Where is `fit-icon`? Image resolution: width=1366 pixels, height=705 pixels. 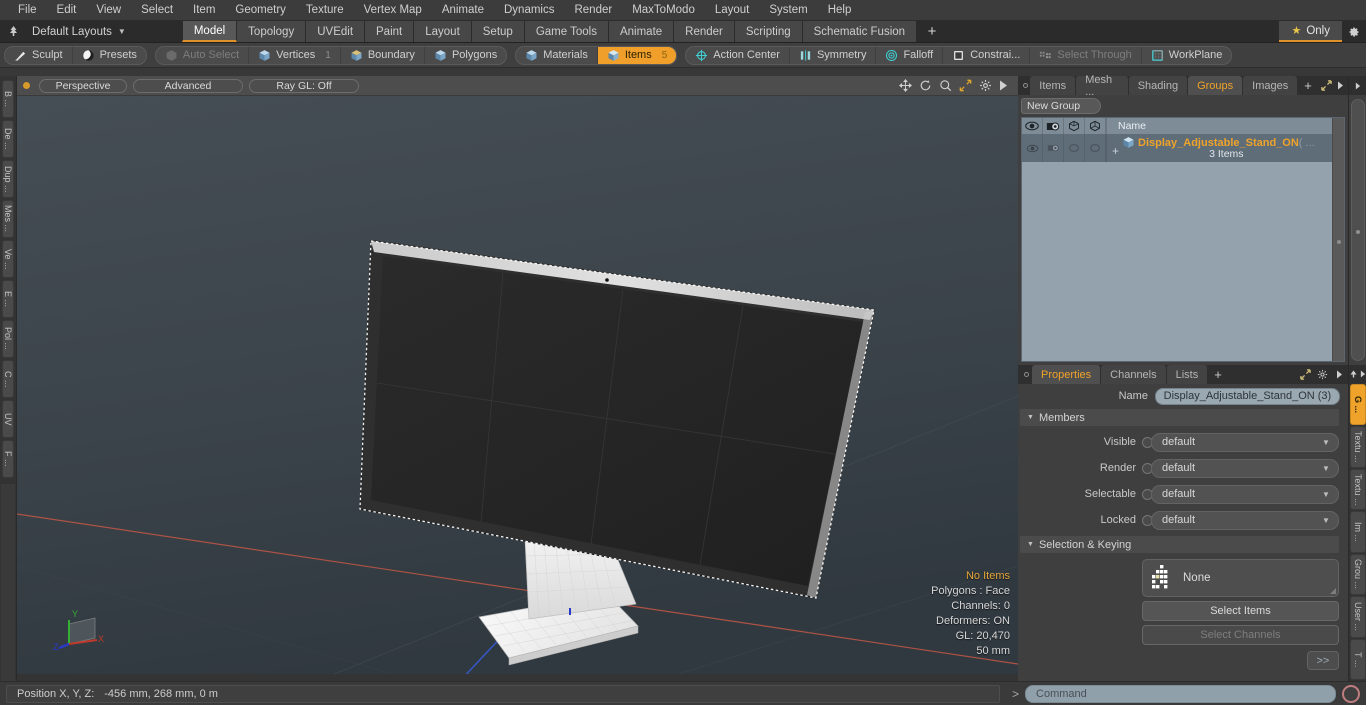 fit-icon is located at coordinates (965, 85).